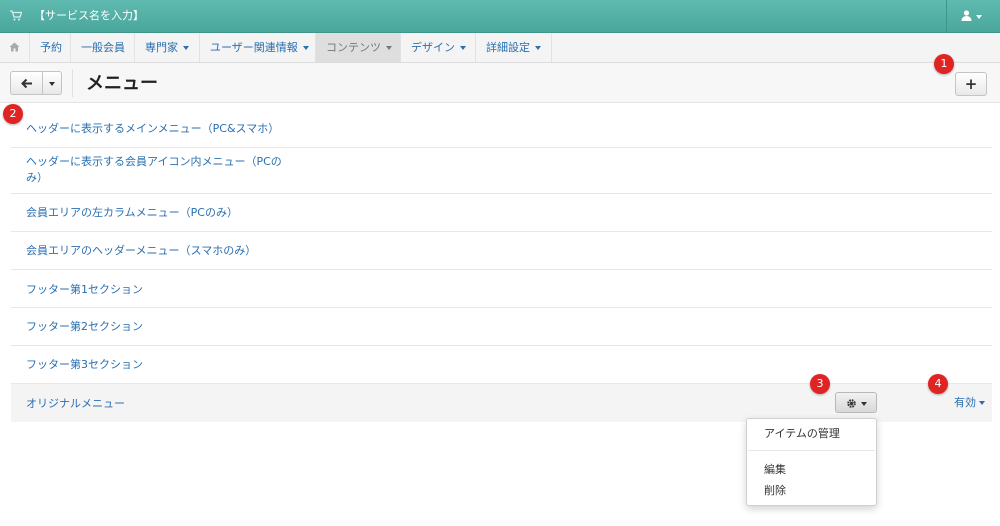 This screenshot has width=1000, height=526. I want to click on page-title: メニュー, so click(122, 83).